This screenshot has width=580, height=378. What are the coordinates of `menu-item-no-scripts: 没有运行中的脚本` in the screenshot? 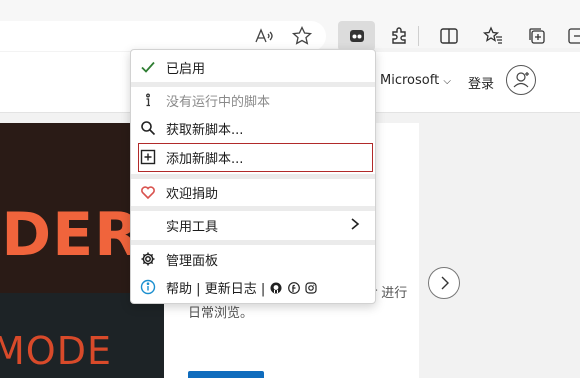 It's located at (253, 100).